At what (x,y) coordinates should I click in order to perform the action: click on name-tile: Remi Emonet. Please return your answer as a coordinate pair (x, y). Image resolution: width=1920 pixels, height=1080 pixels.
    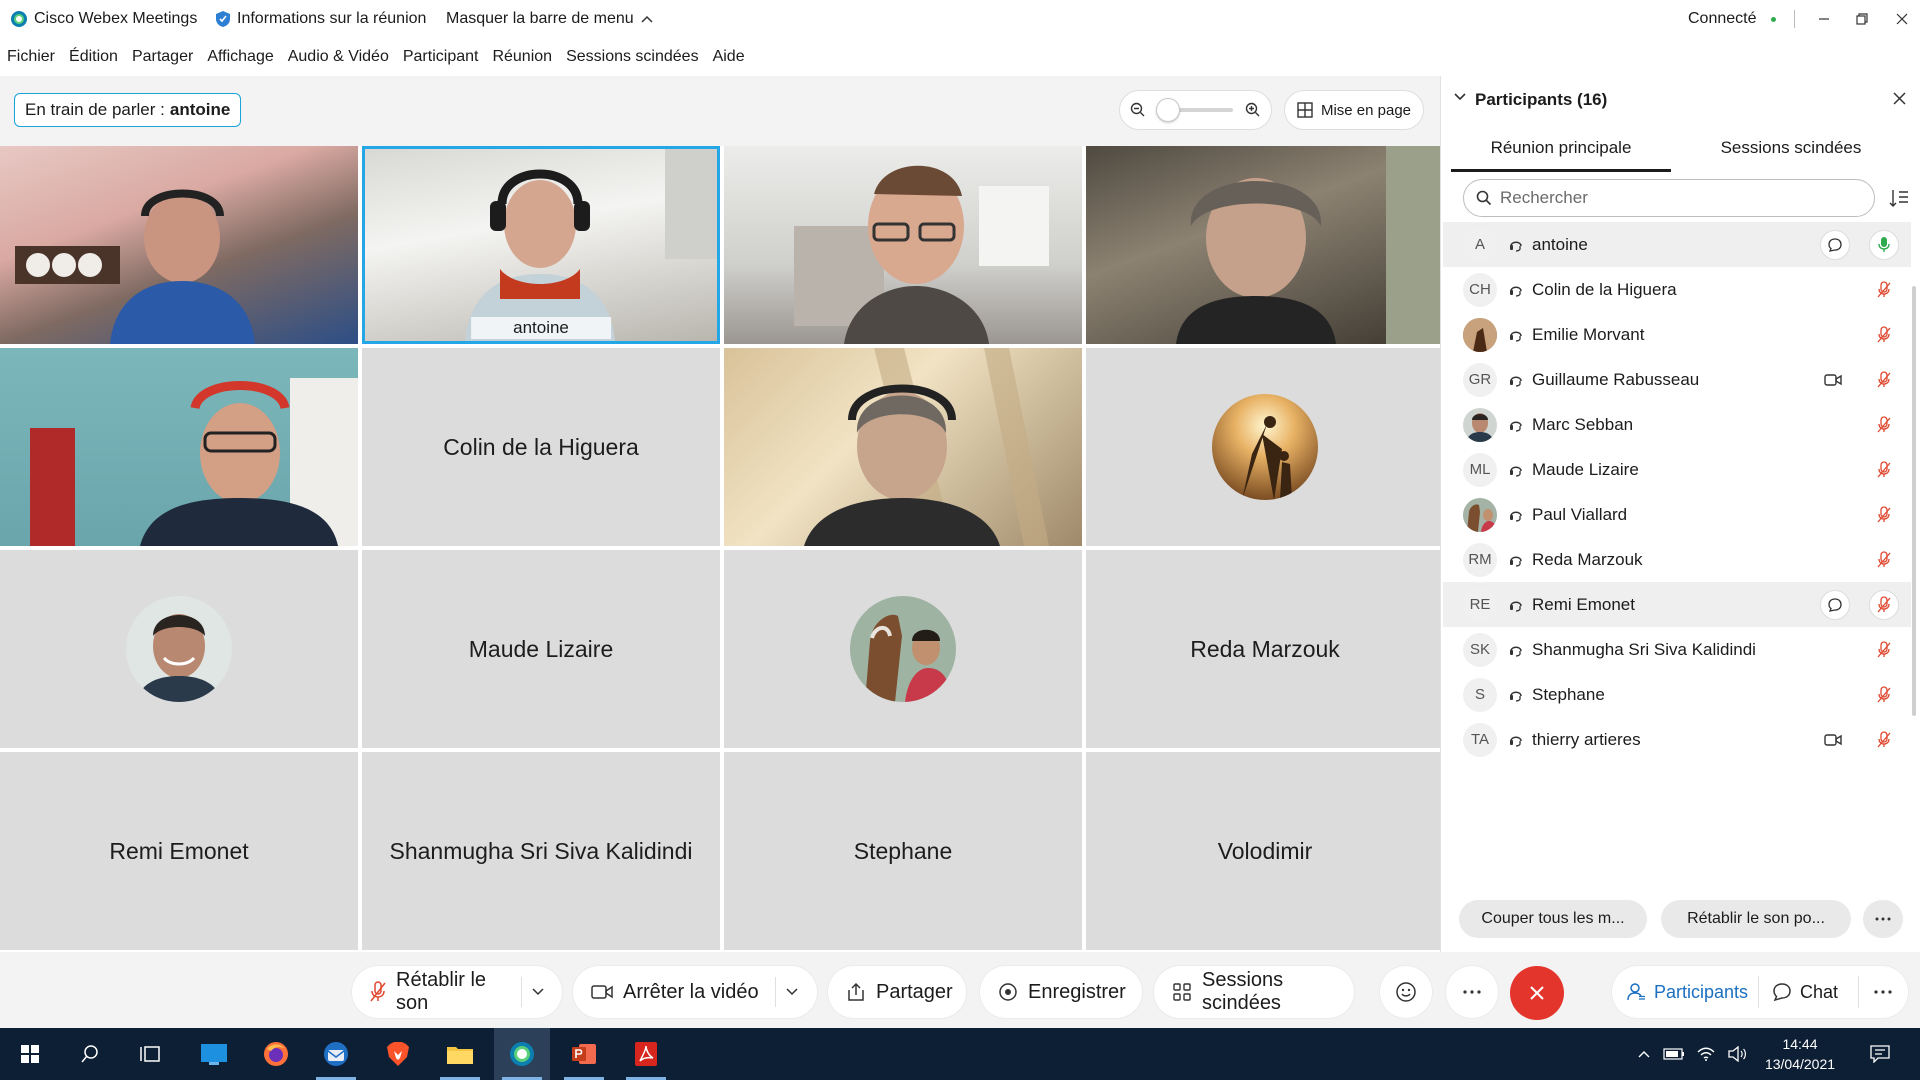
    Looking at the image, I should click on (179, 851).